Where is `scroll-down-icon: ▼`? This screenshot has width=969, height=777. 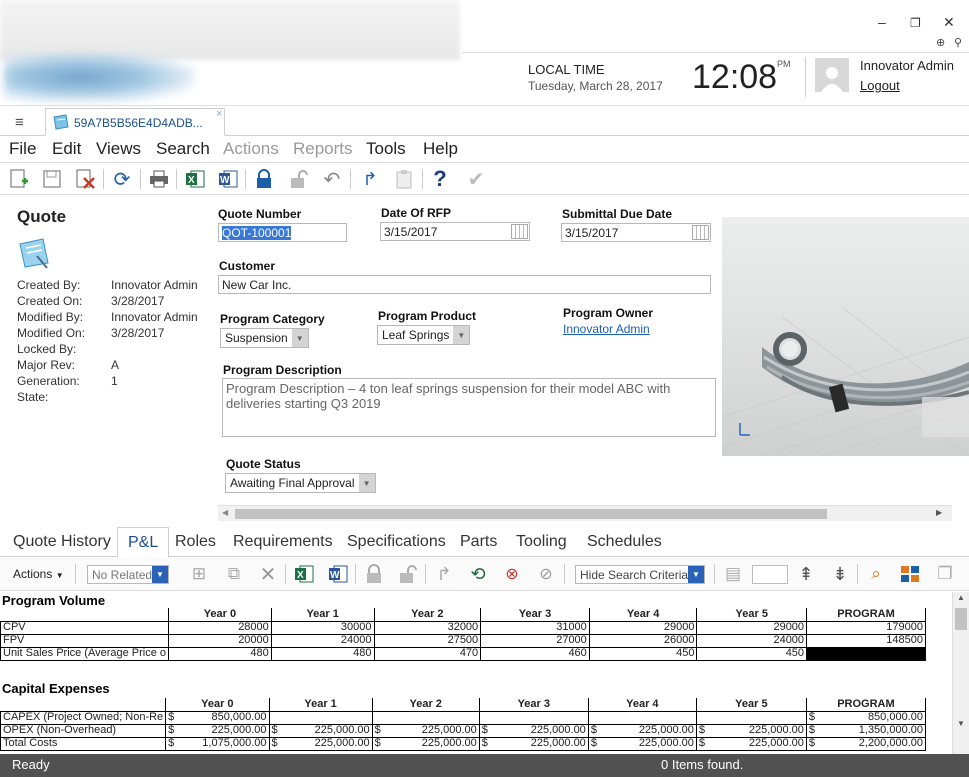 scroll-down-icon: ▼ is located at coordinates (961, 723).